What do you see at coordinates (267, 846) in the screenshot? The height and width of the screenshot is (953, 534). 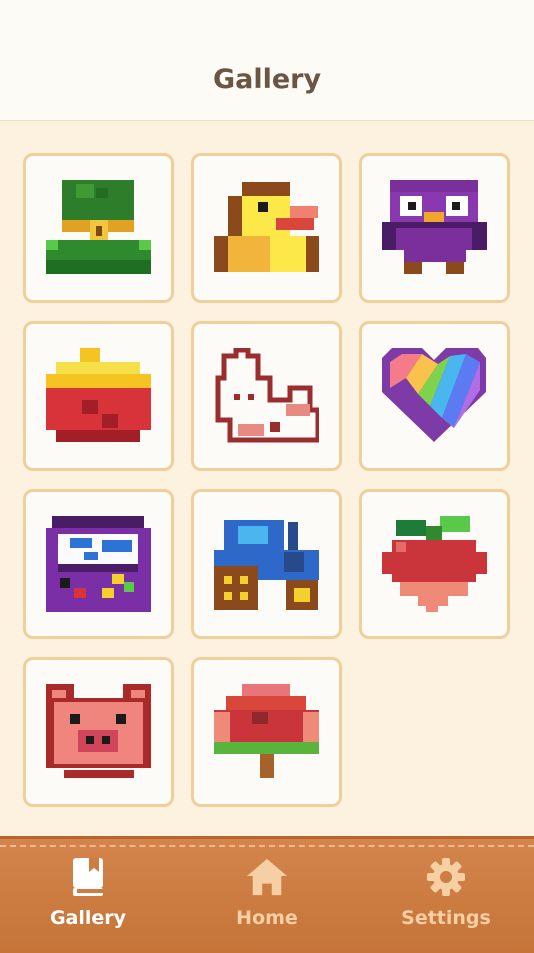 I see `tab-bar-stitching` at bounding box center [267, 846].